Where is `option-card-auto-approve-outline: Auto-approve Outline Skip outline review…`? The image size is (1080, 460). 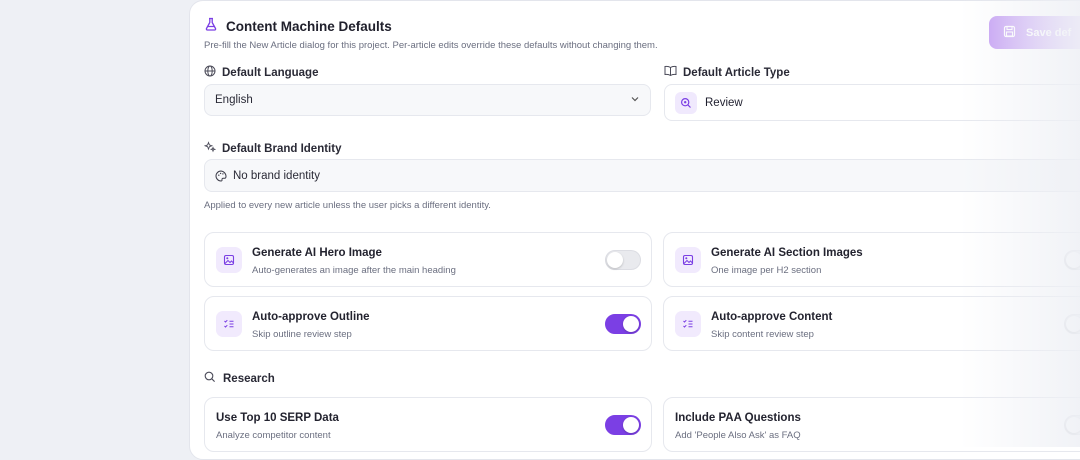 option-card-auto-approve-outline: Auto-approve Outline Skip outline review… is located at coordinates (428, 323).